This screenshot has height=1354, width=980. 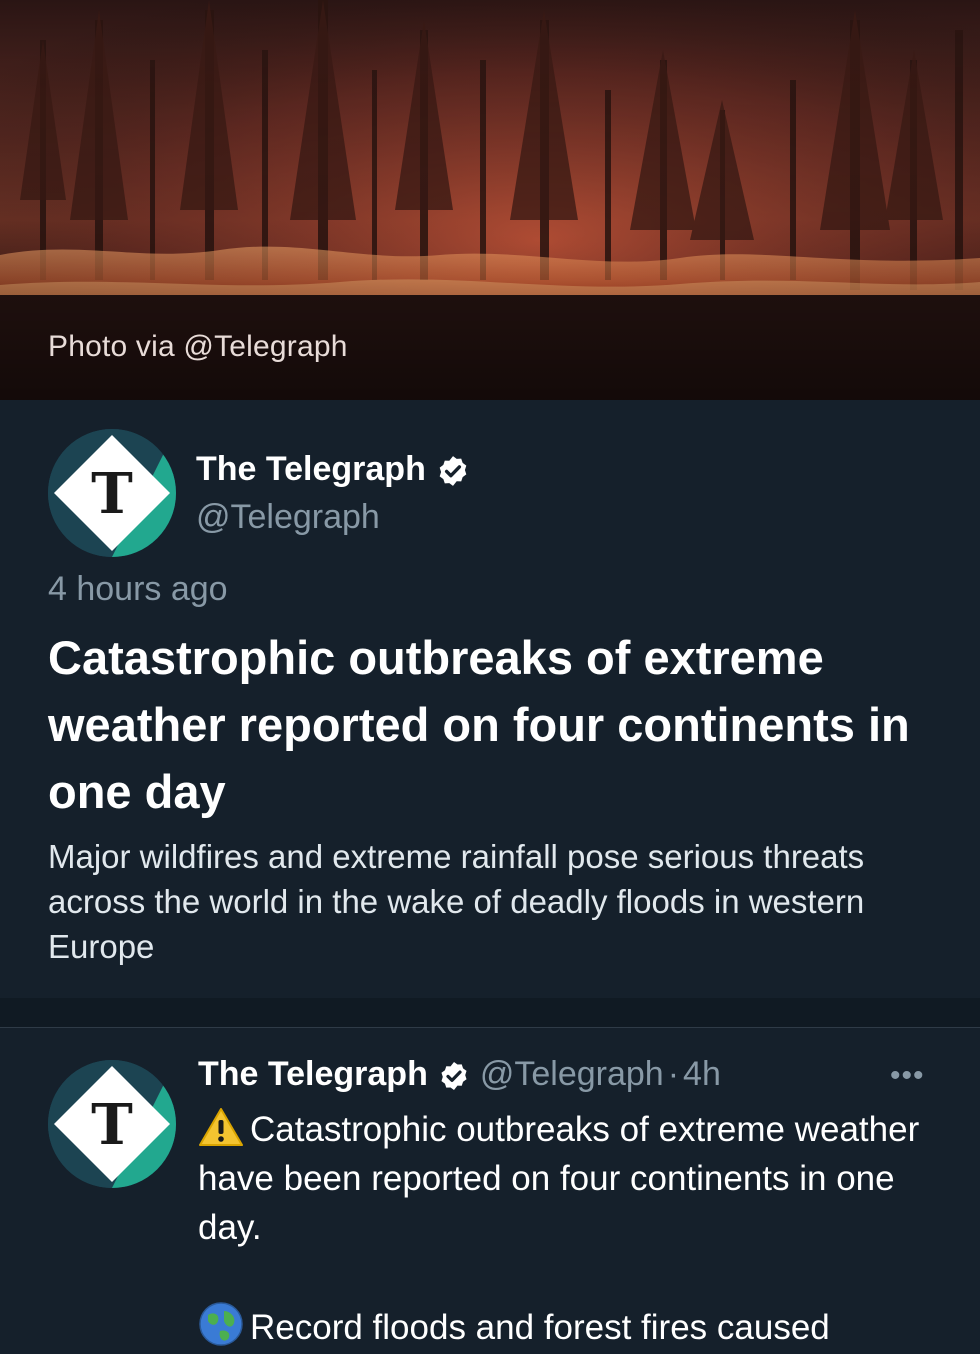 What do you see at coordinates (311, 469) in the screenshot?
I see `author-name-text: The Telegraph` at bounding box center [311, 469].